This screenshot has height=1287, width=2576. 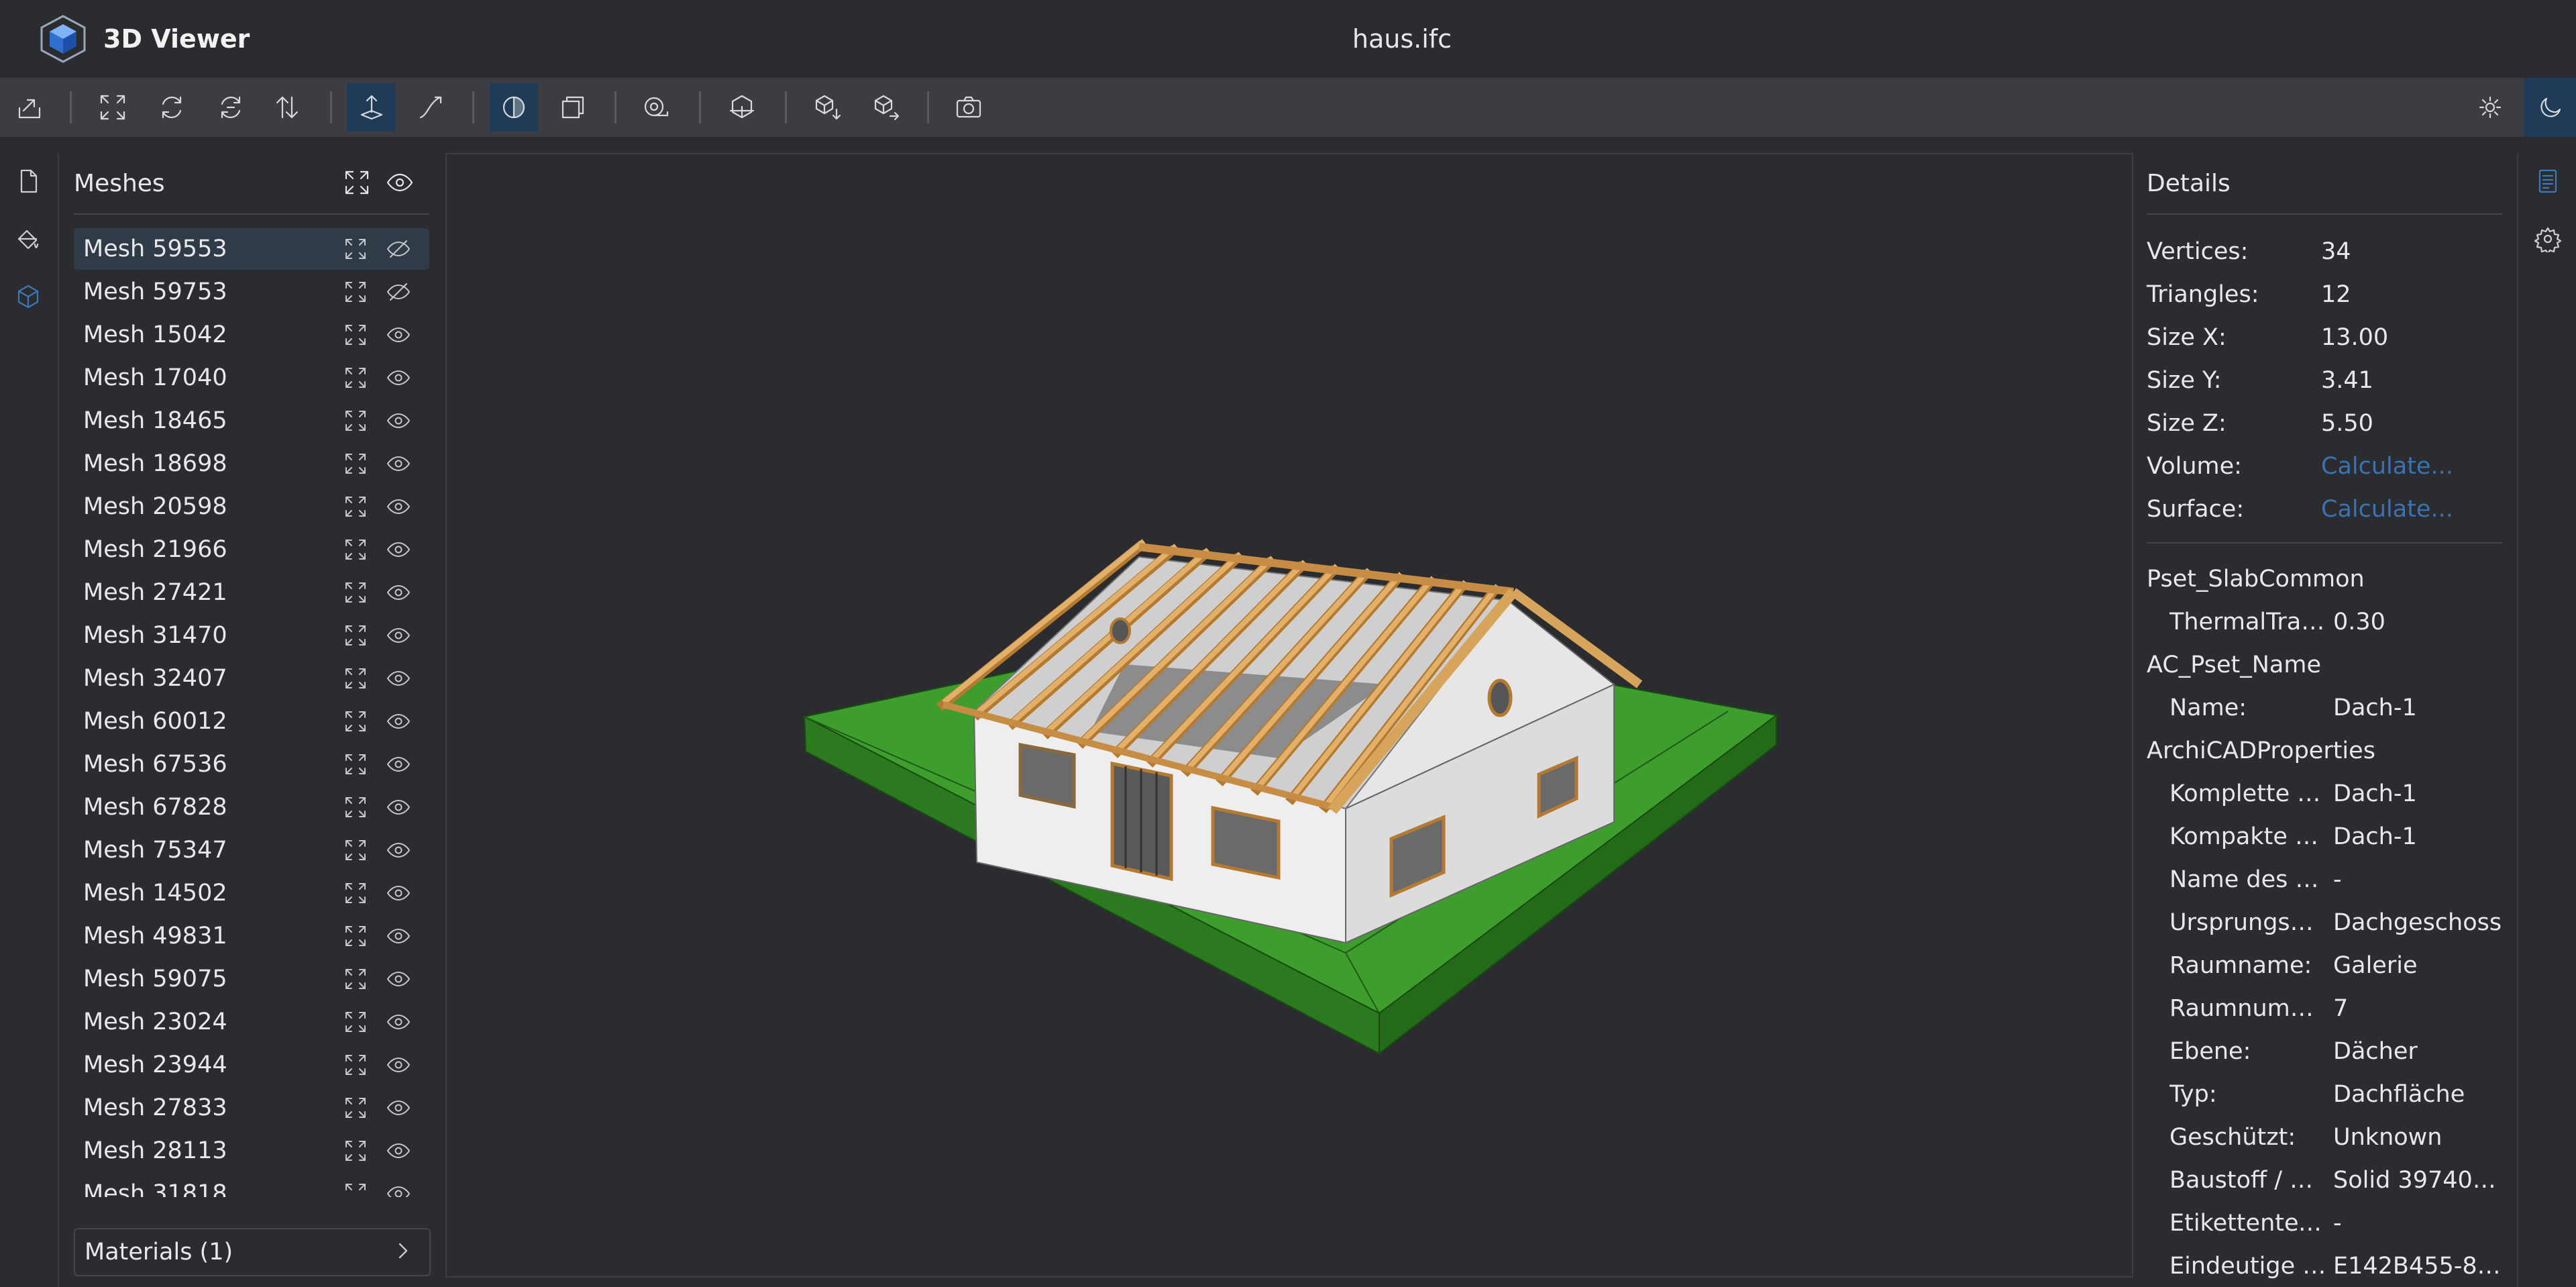 What do you see at coordinates (28, 239) in the screenshot?
I see `materials-nav-button` at bounding box center [28, 239].